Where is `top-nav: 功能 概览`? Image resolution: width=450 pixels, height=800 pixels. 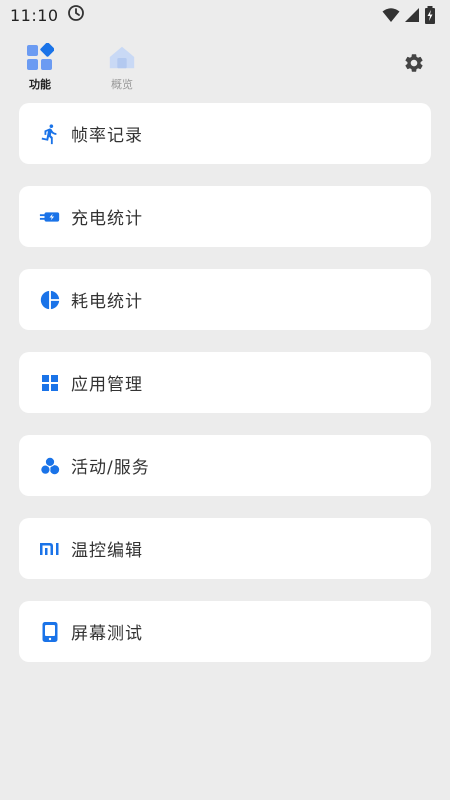
top-nav: 功能 概览 is located at coordinates (225, 68).